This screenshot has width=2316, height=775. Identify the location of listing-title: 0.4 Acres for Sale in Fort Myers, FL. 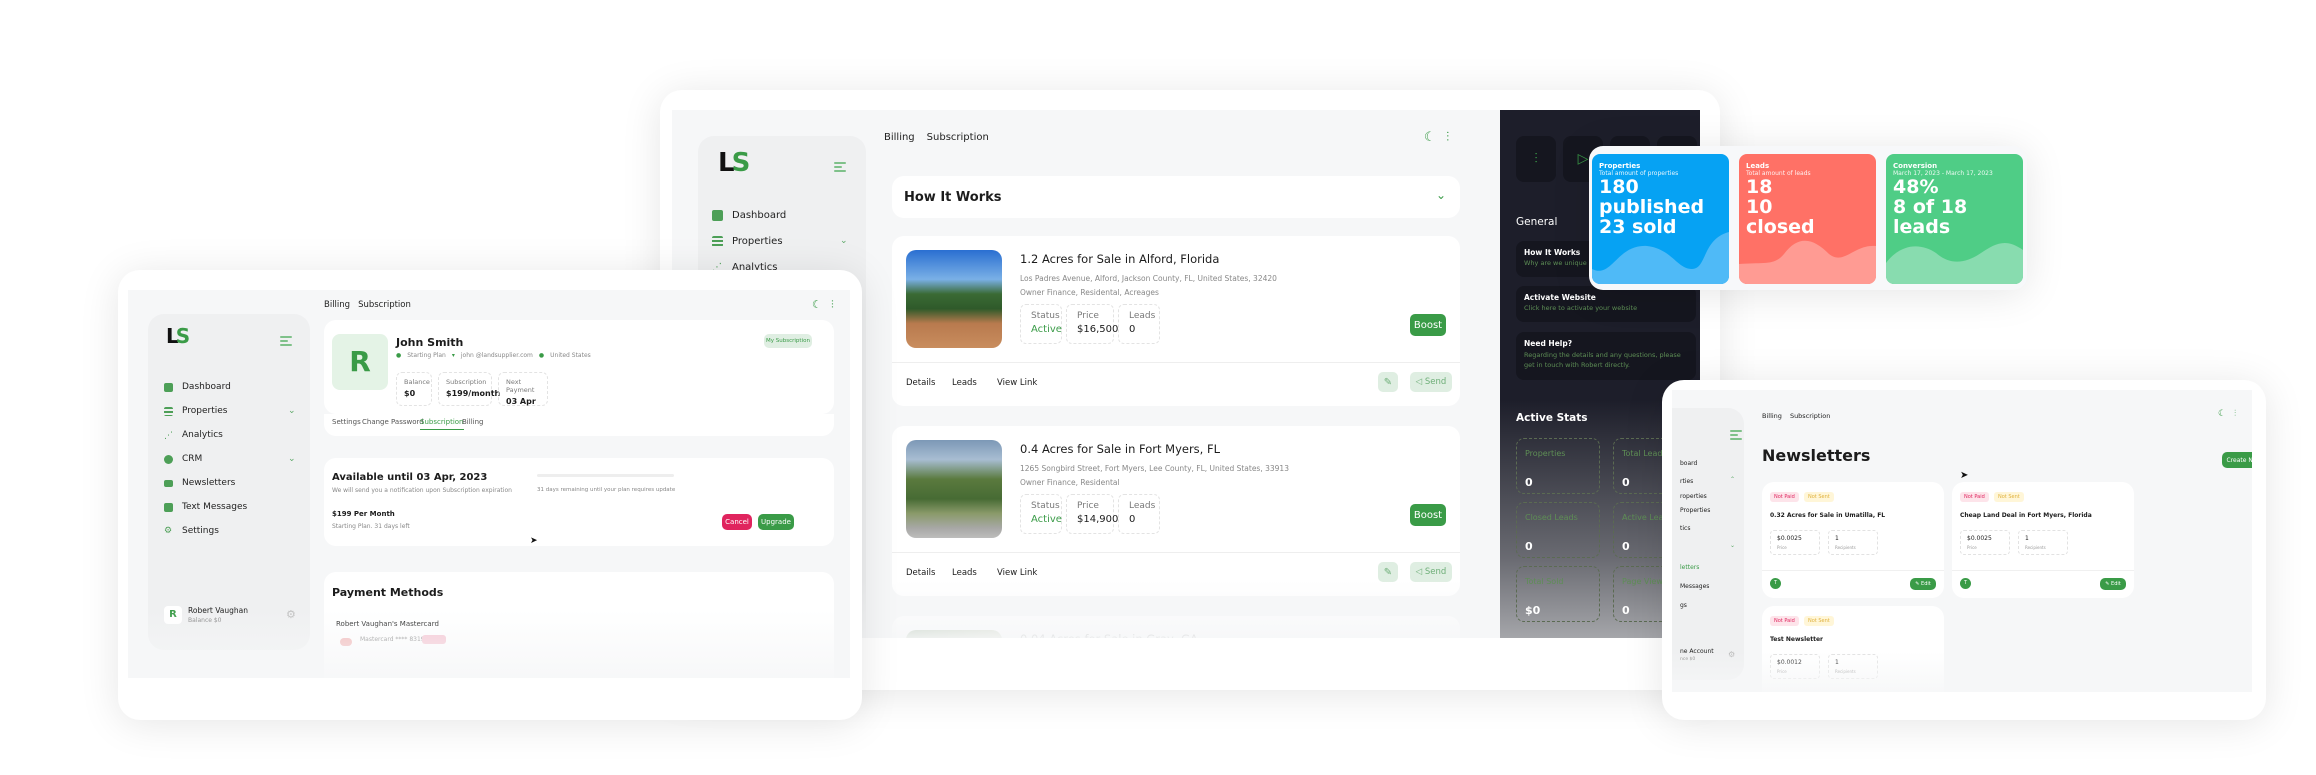
(1120, 449).